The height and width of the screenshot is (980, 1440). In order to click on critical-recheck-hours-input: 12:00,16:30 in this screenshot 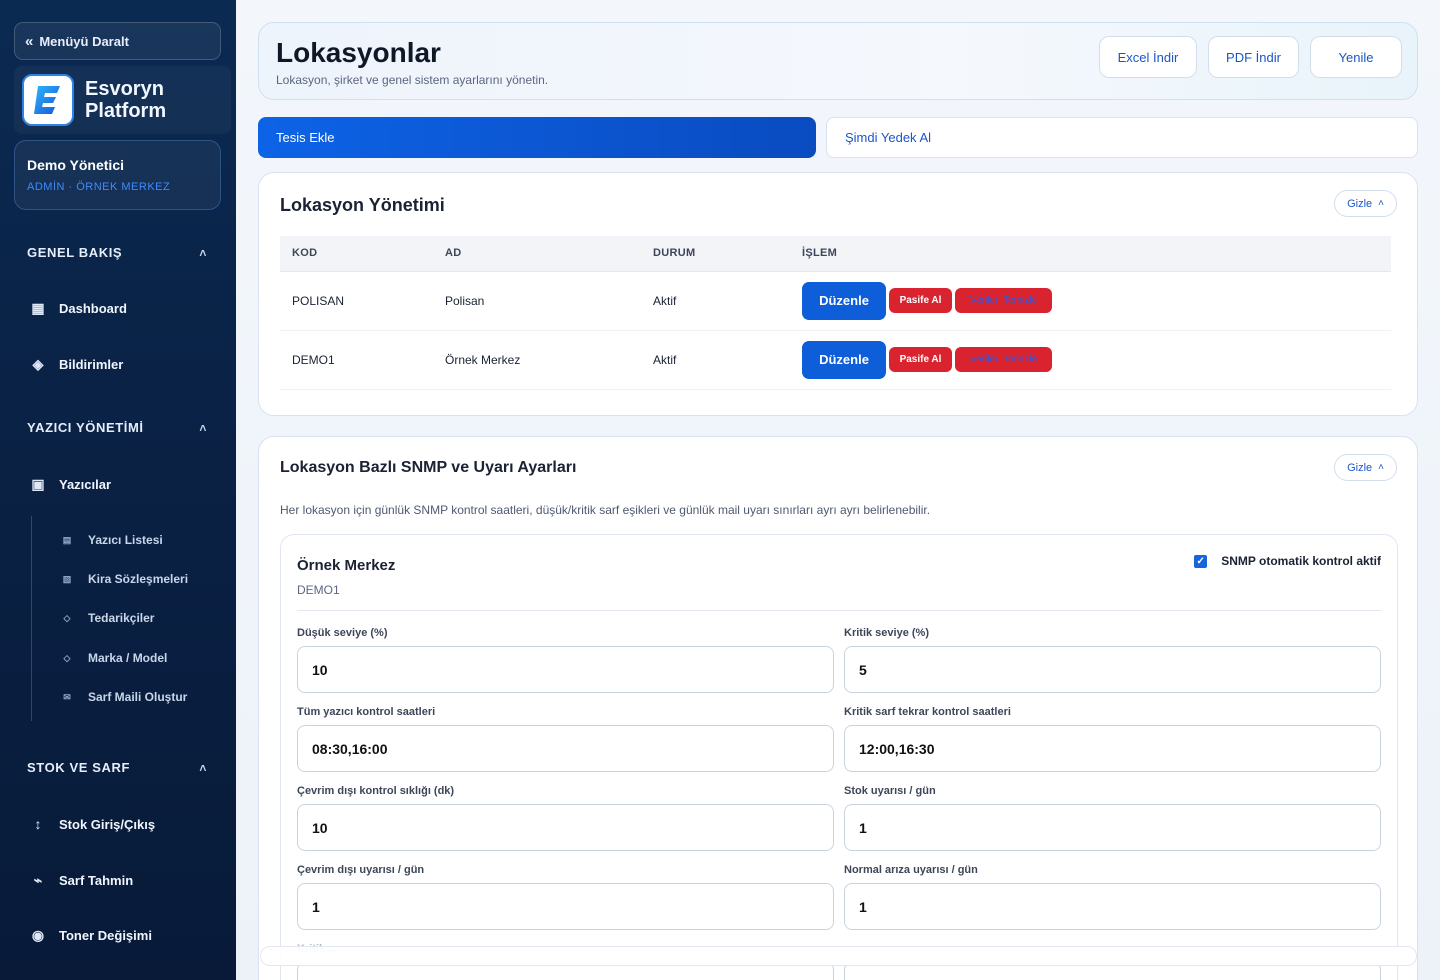, I will do `click(1112, 748)`.